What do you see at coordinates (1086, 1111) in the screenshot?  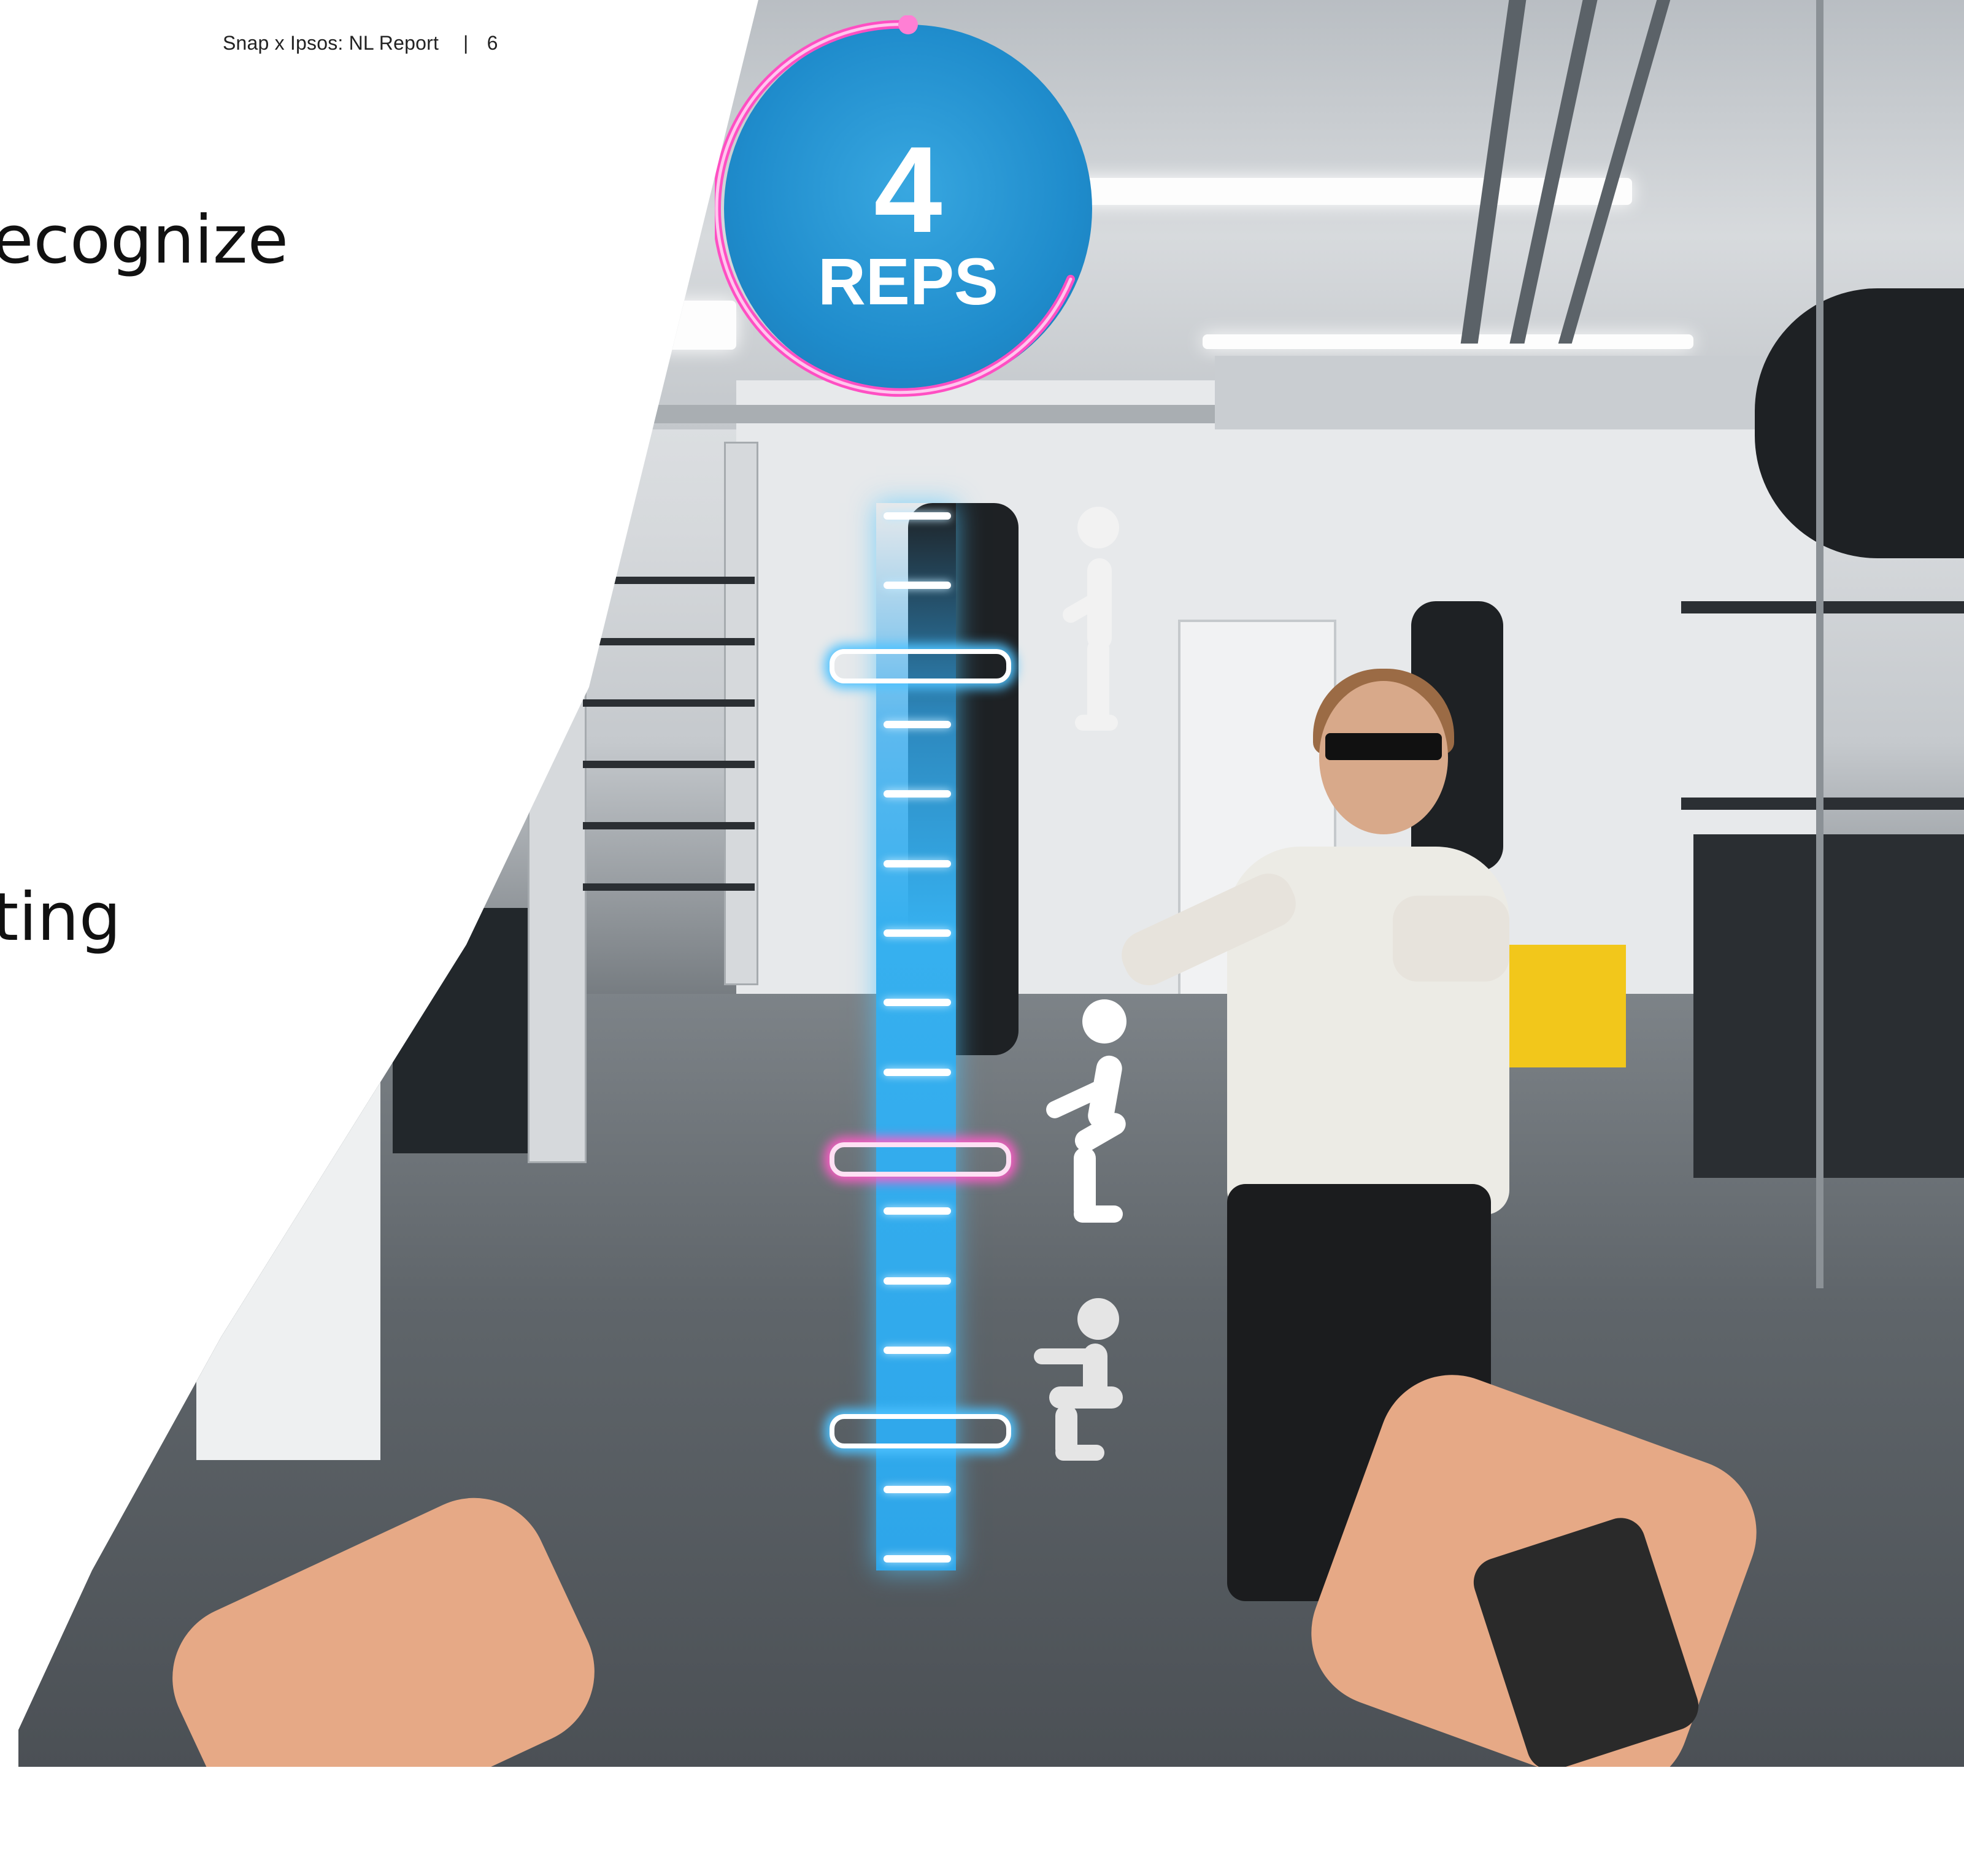 I see `half-squat-pose-icon` at bounding box center [1086, 1111].